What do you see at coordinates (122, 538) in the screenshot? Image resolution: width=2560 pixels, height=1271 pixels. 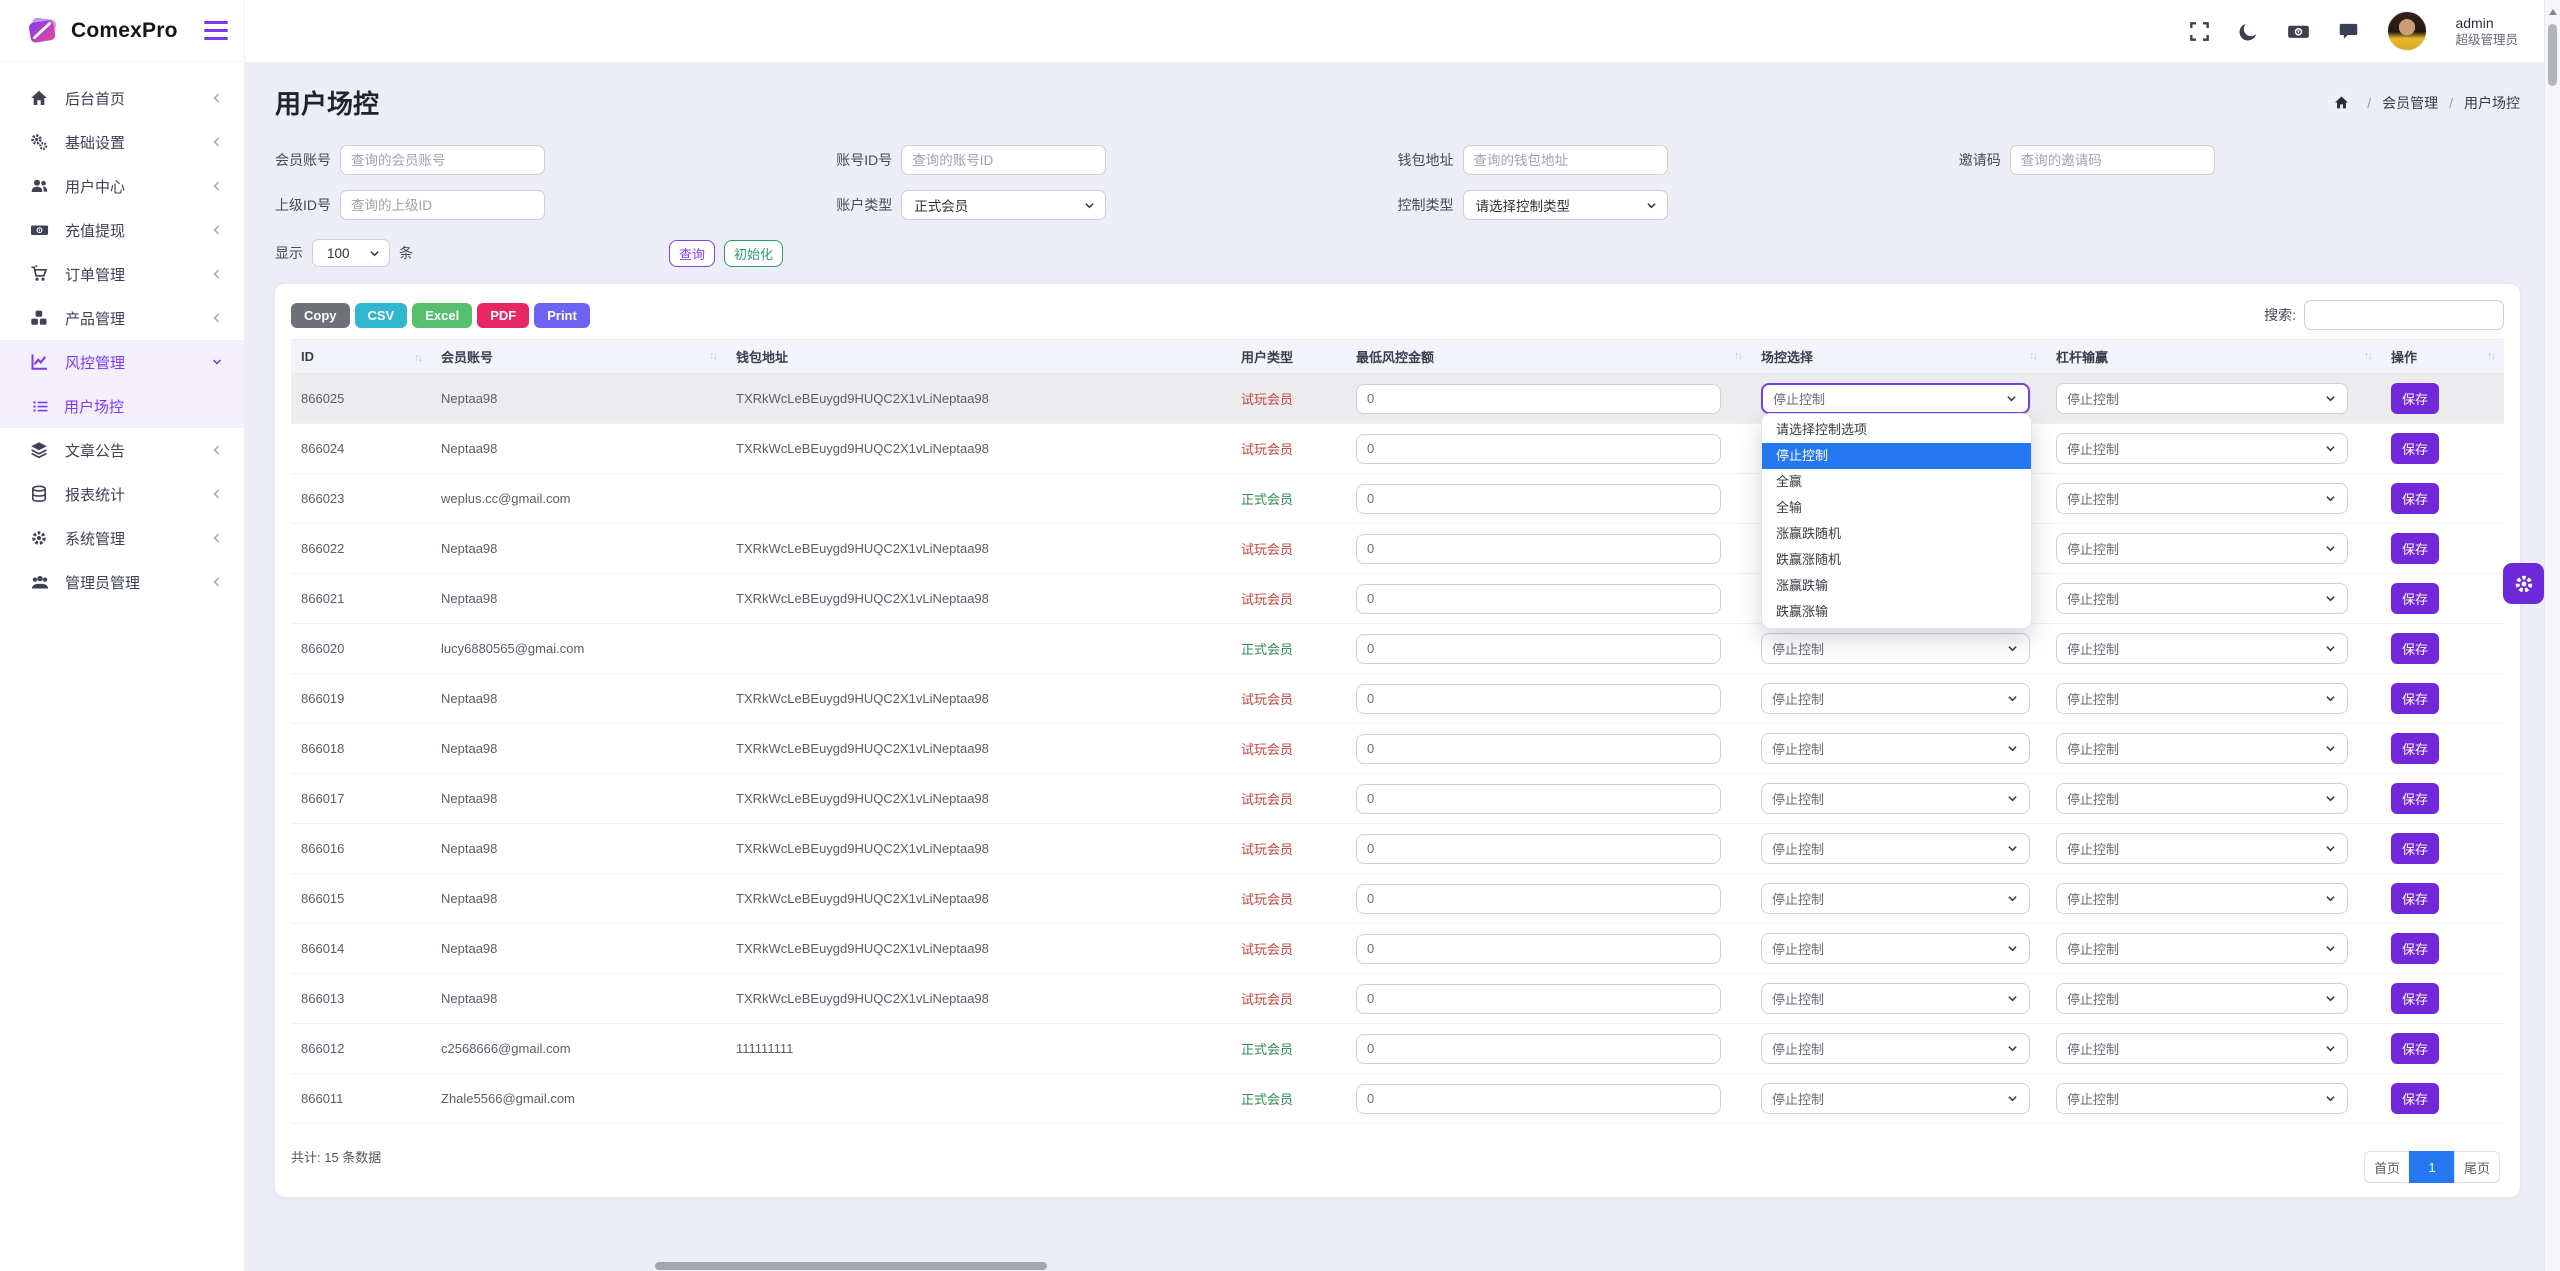 I see `sidebar-item-gear: 系统管理` at bounding box center [122, 538].